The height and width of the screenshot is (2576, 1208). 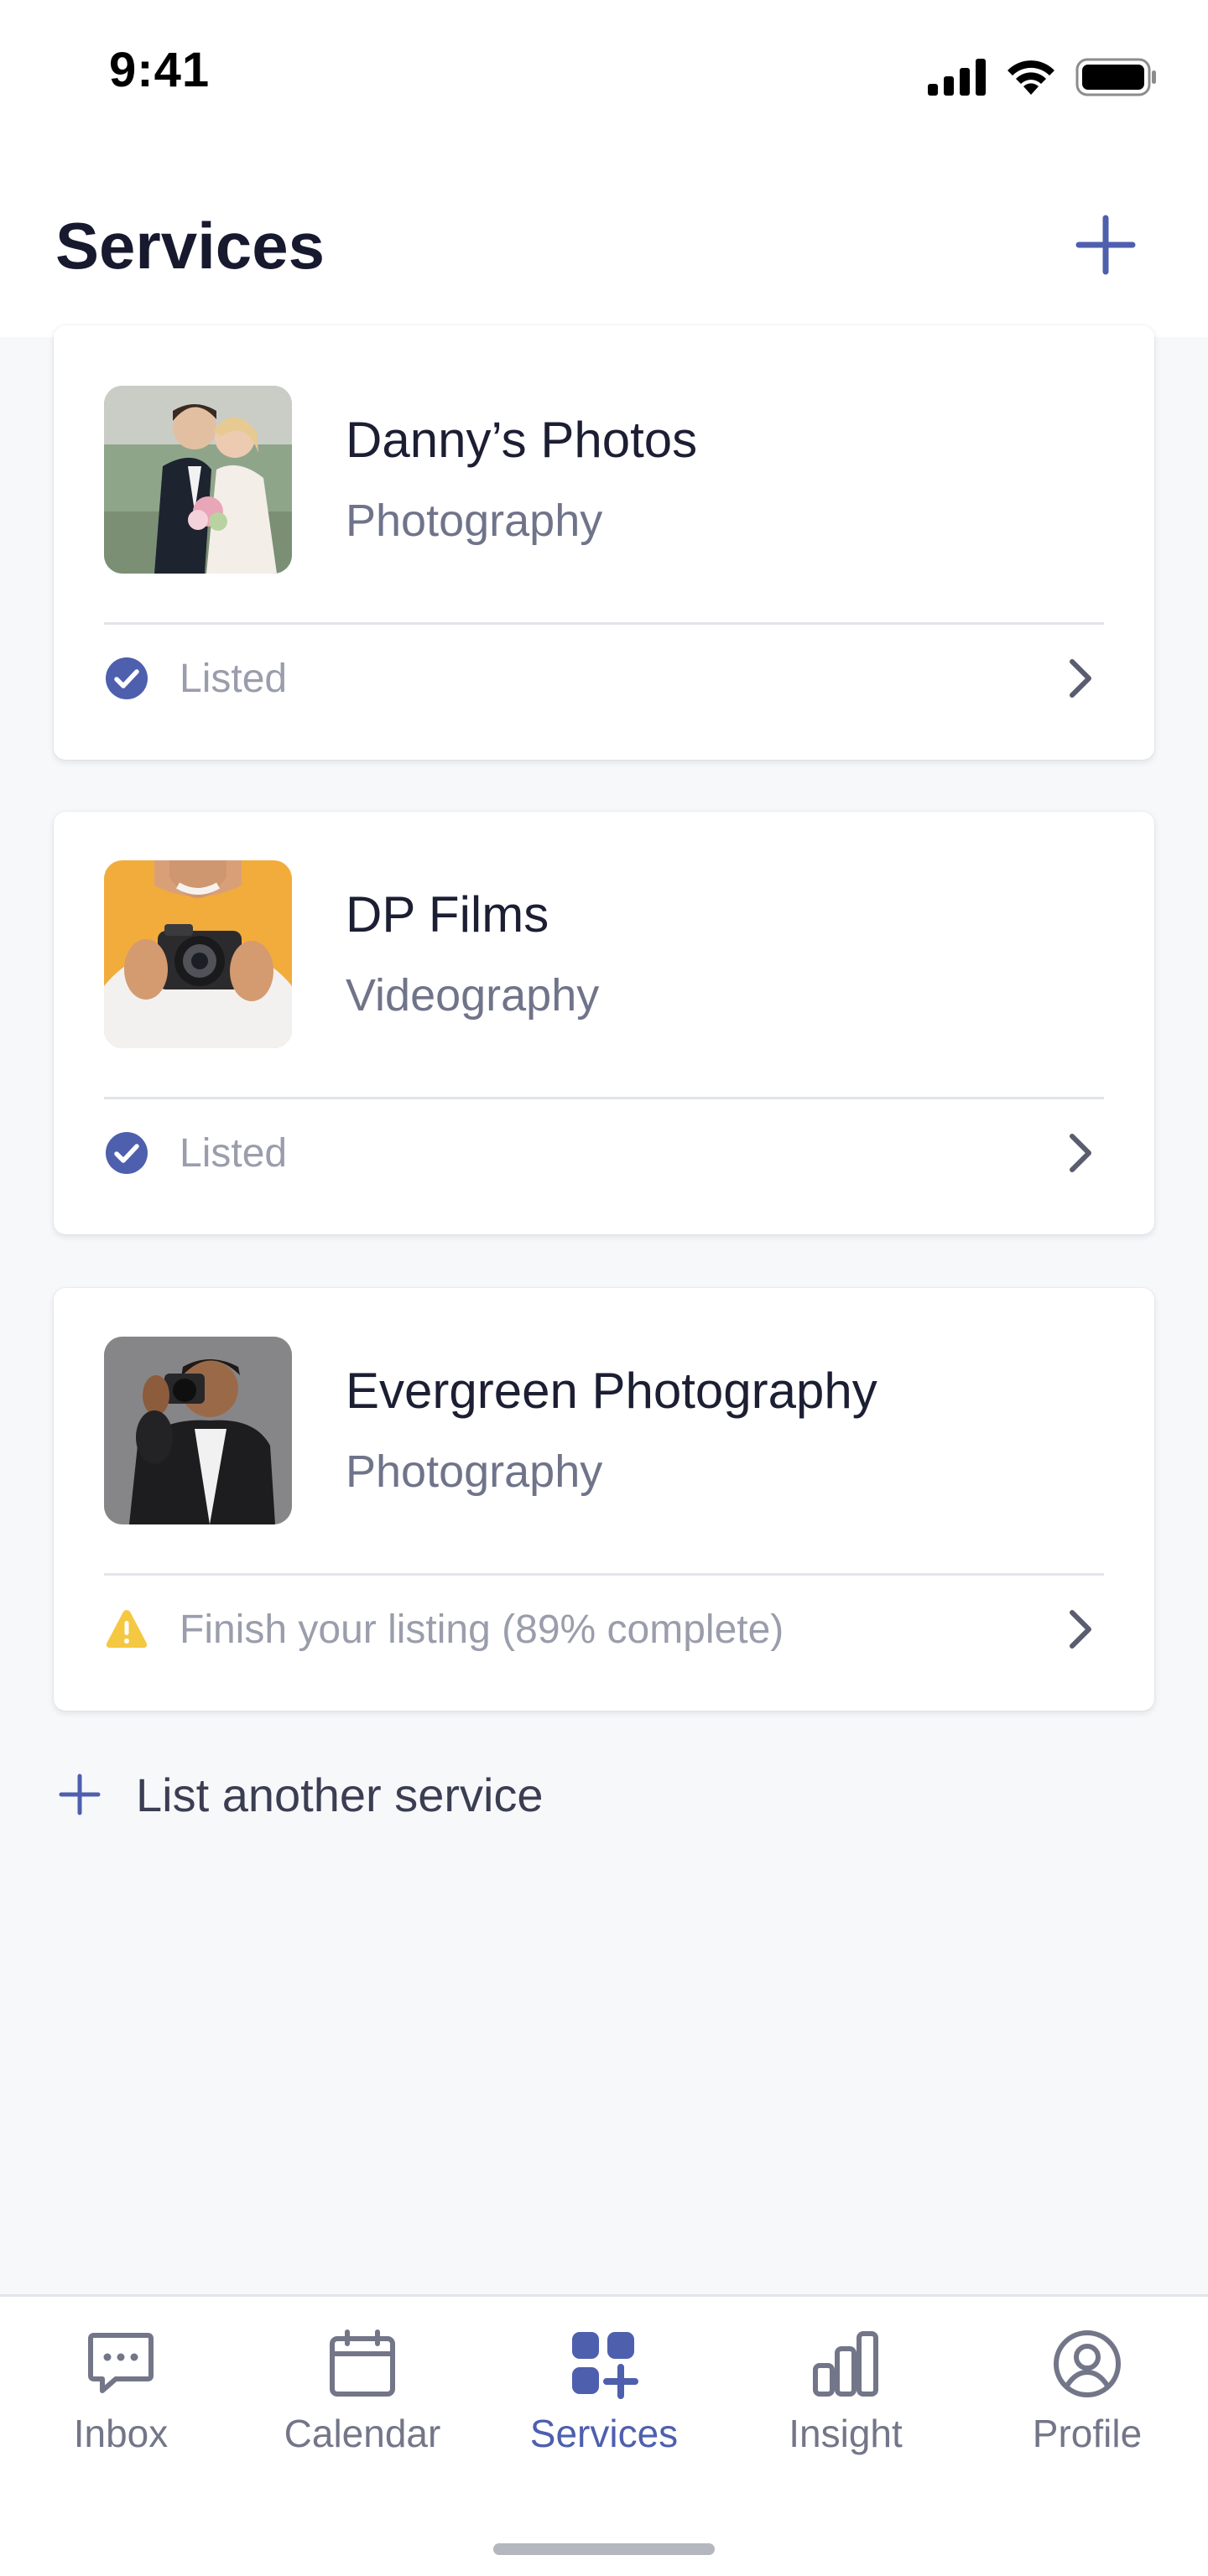 What do you see at coordinates (1087, 2433) in the screenshot?
I see `tab-label: Profile` at bounding box center [1087, 2433].